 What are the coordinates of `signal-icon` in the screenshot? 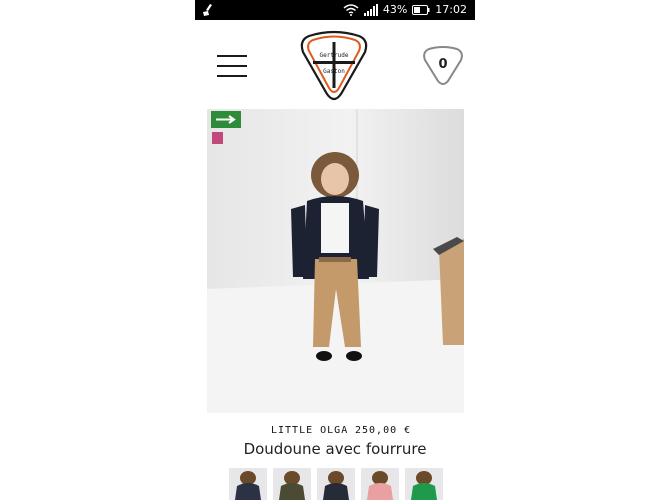 It's located at (370, 10).